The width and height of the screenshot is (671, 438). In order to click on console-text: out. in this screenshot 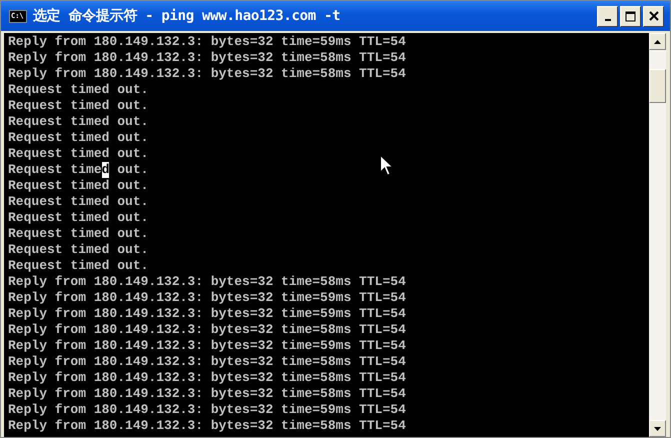, I will do `click(132, 170)`.